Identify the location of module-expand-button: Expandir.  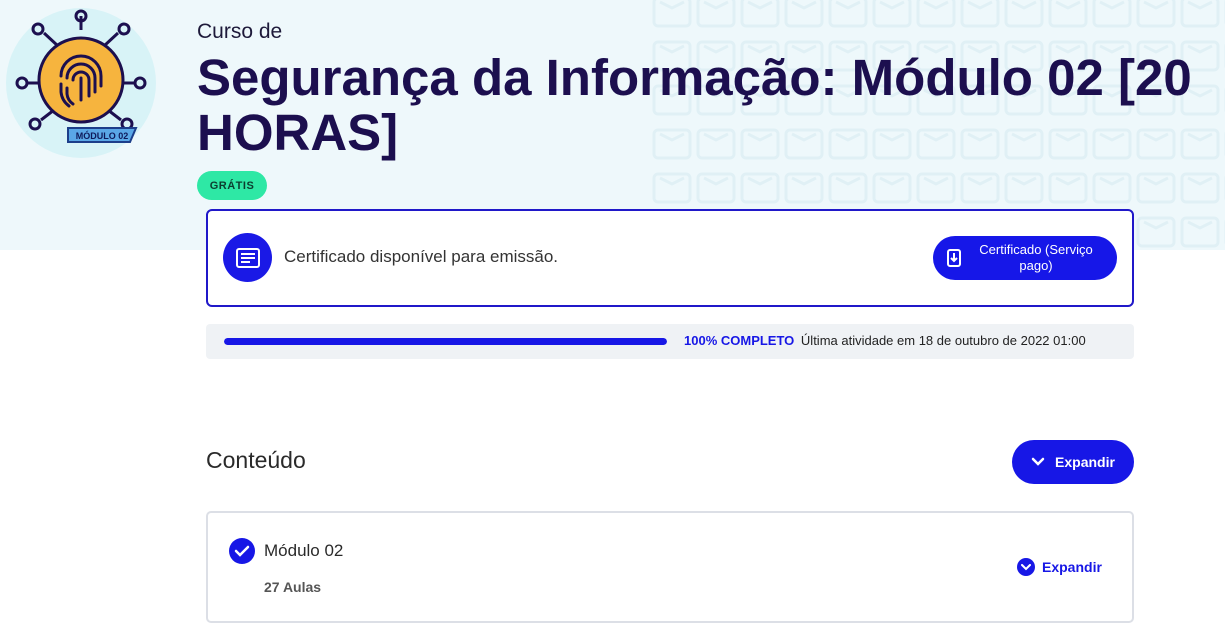
(1059, 567).